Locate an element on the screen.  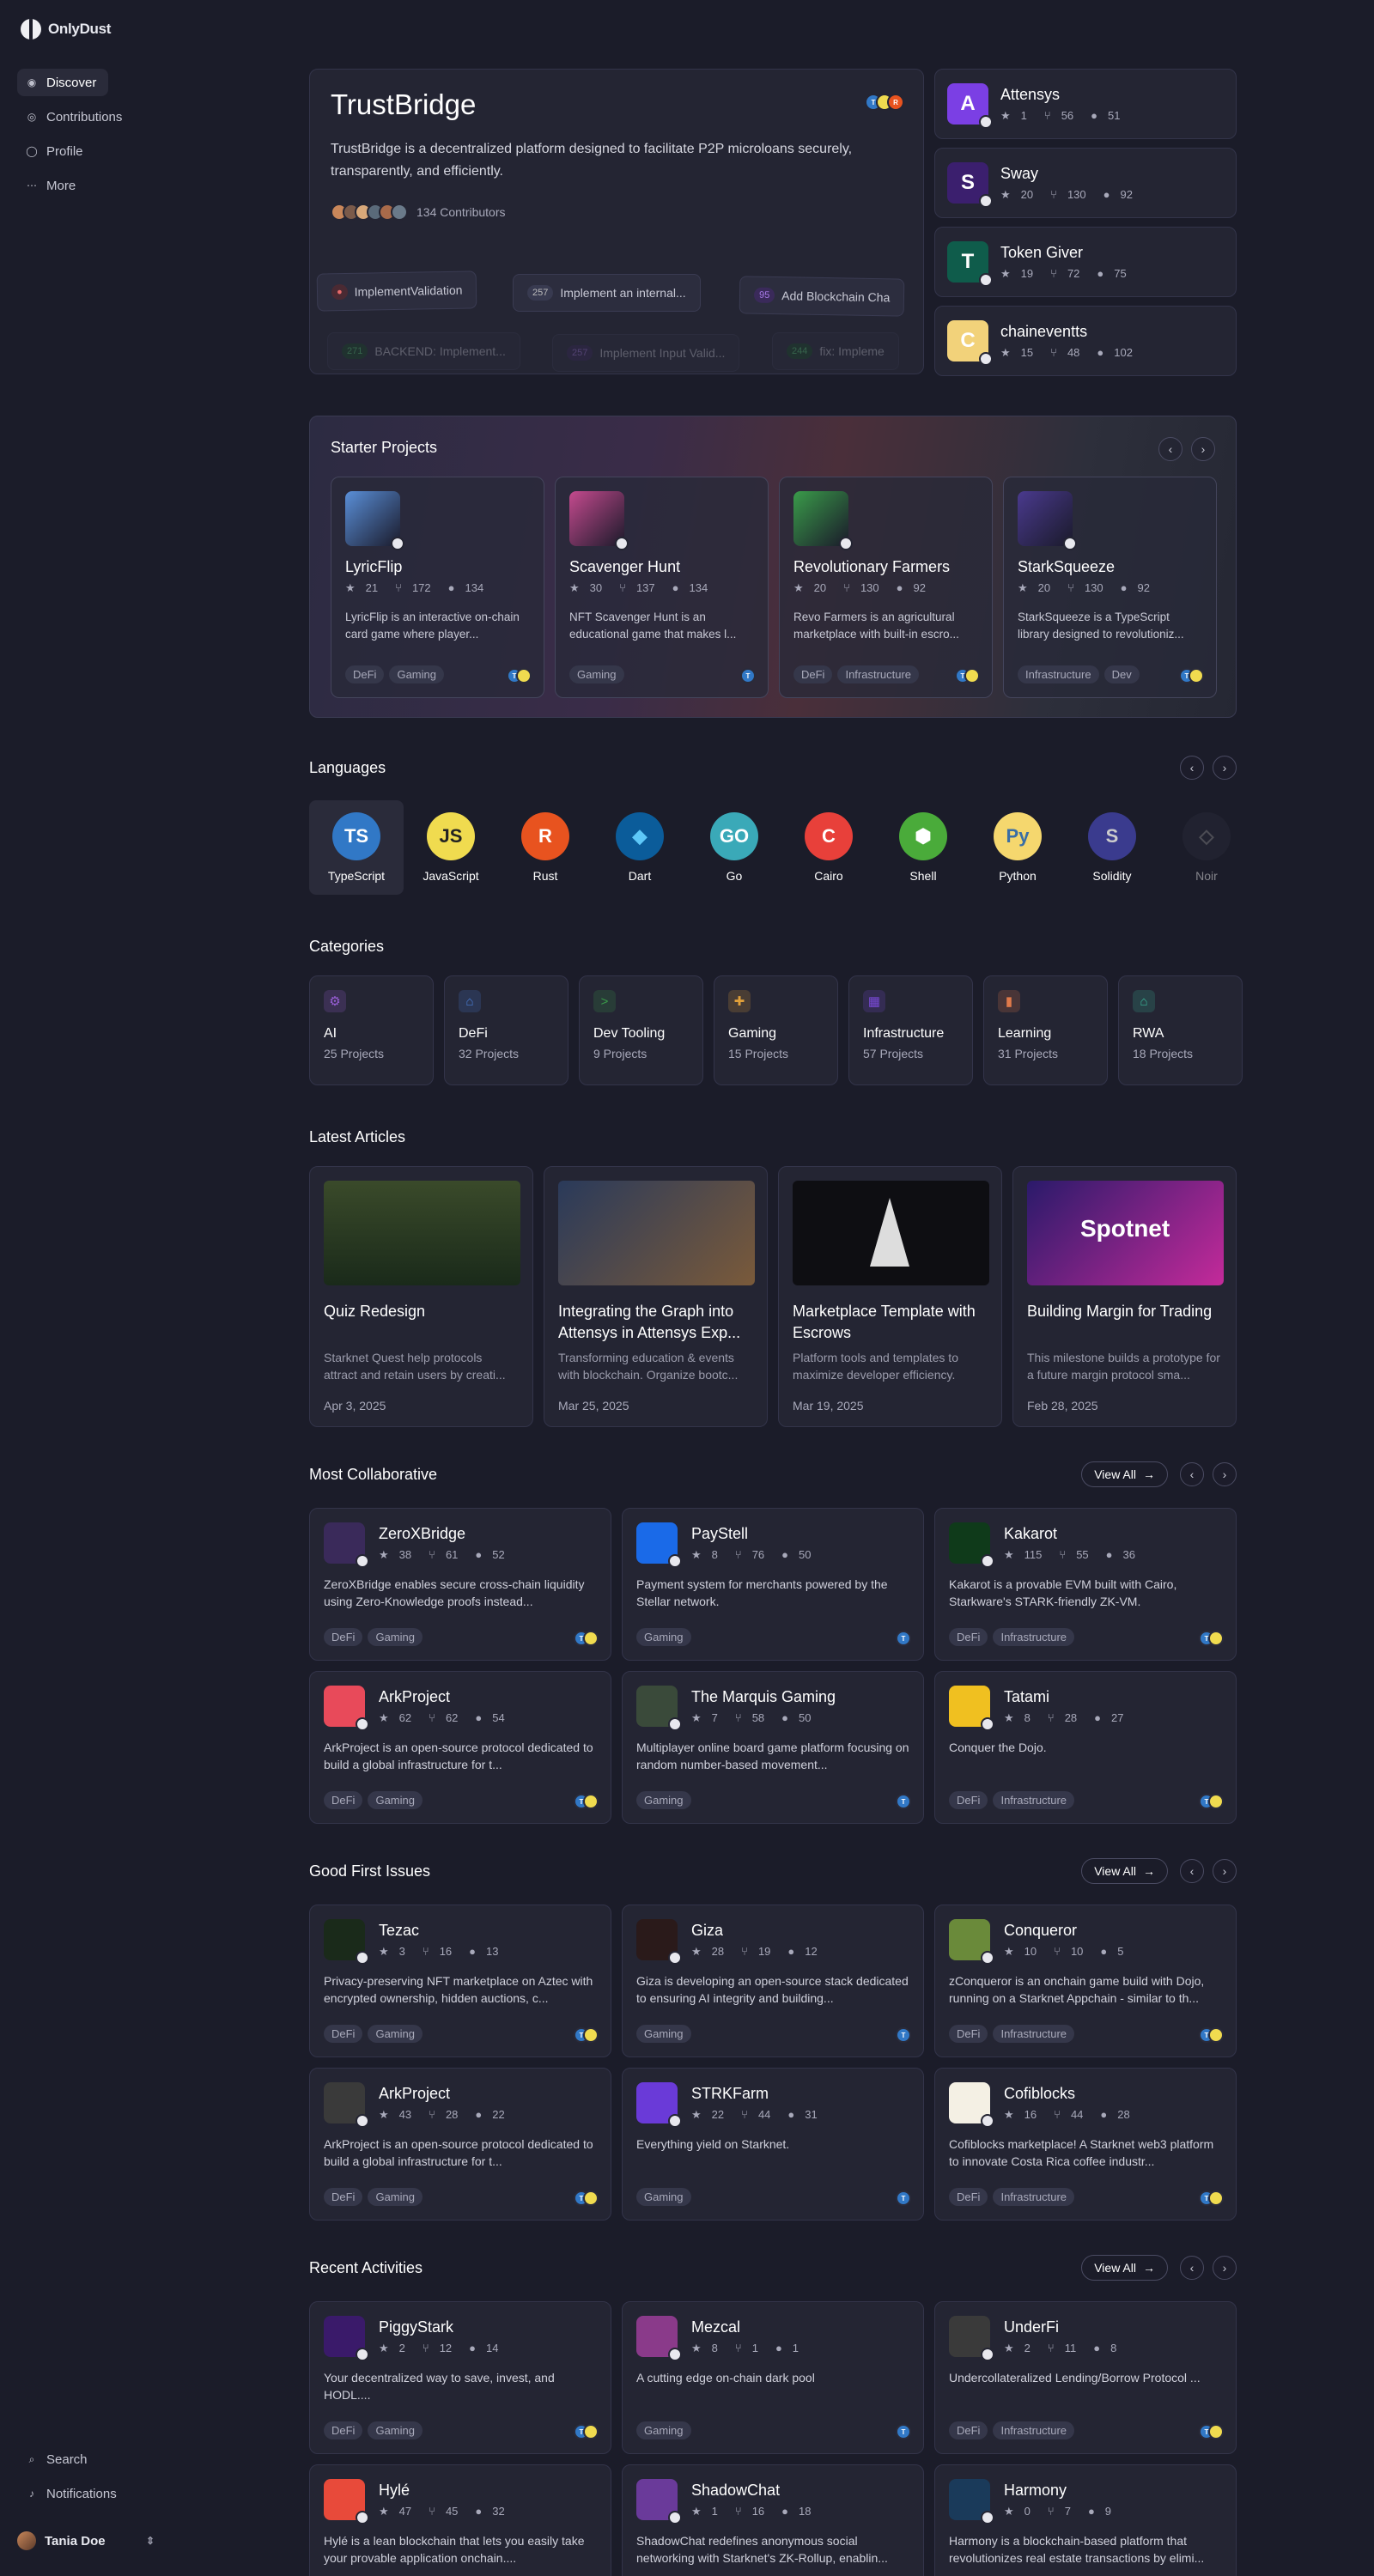
project-stats: ★ 21 ⑂ 172 ● 134 is located at coordinates (437, 588).